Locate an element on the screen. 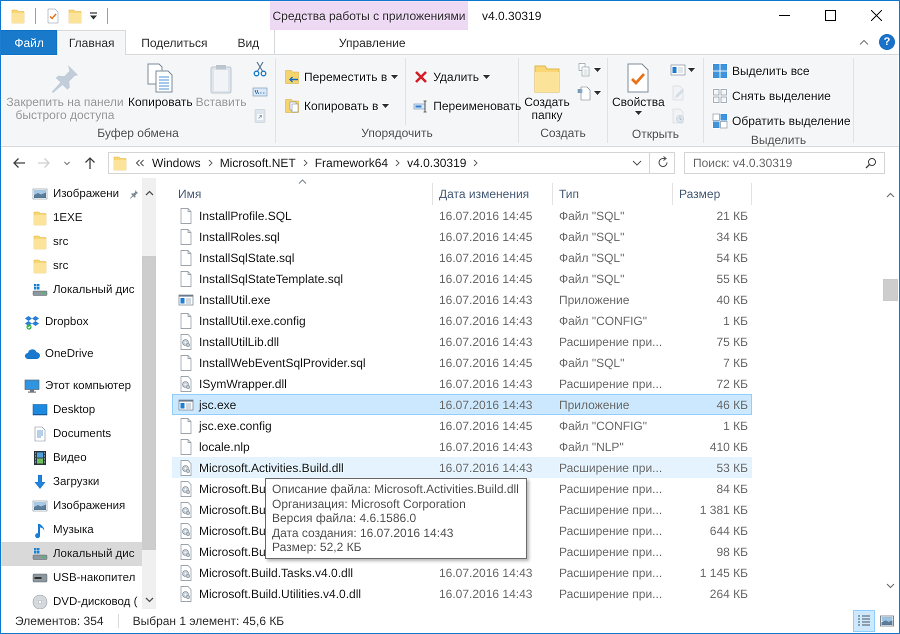  sidebar-item: Desktop is located at coordinates (71, 410).